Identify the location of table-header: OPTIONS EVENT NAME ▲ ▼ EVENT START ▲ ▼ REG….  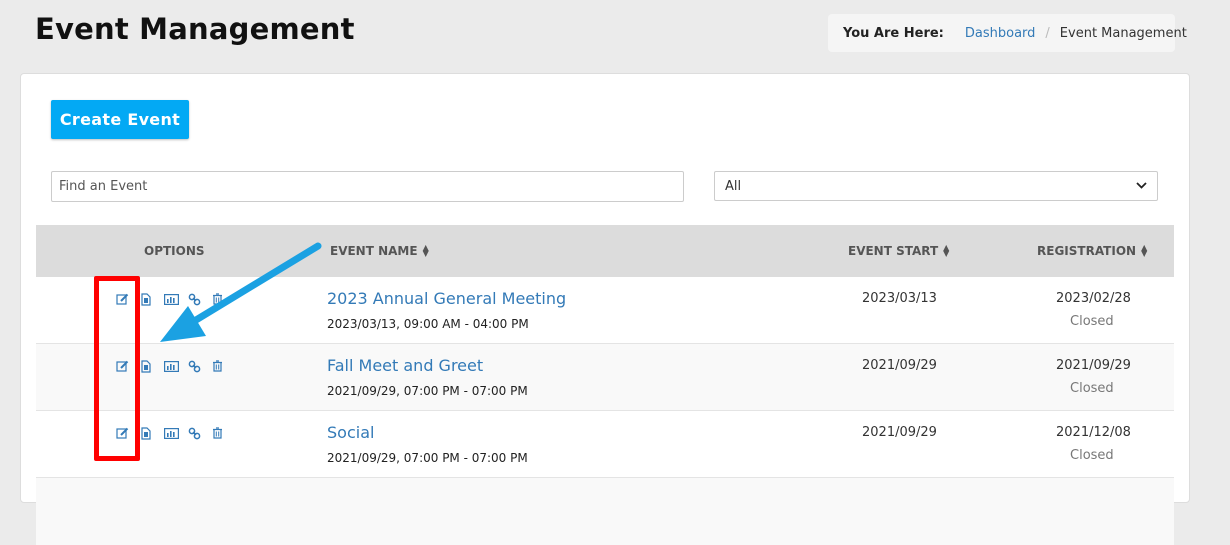
(605, 251).